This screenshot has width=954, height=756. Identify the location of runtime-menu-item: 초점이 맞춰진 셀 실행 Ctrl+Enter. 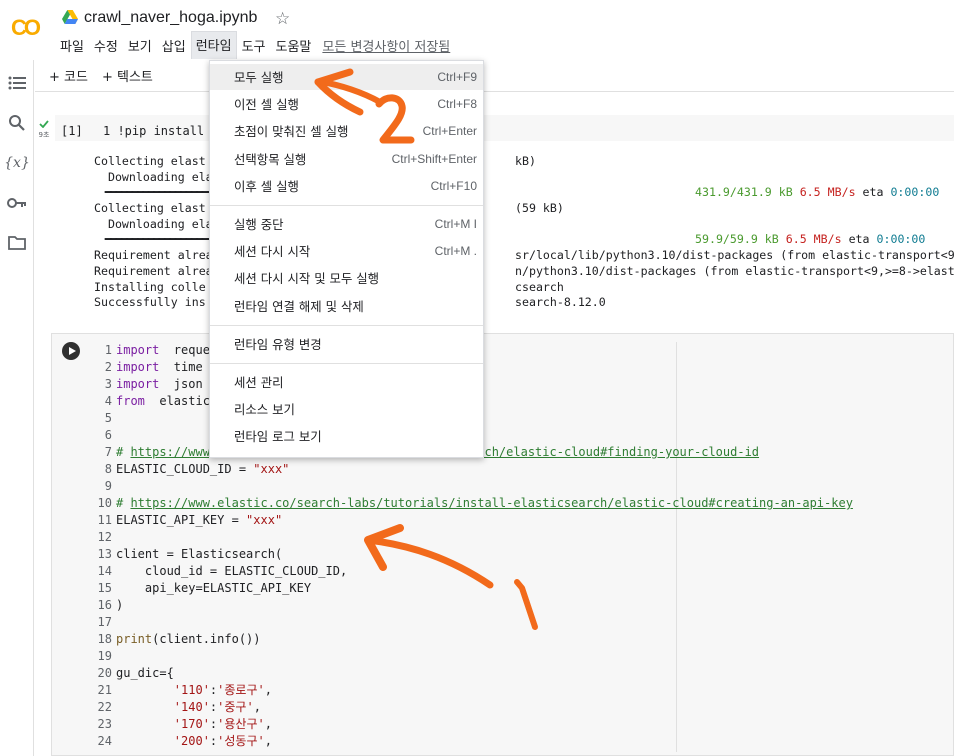
(346, 131).